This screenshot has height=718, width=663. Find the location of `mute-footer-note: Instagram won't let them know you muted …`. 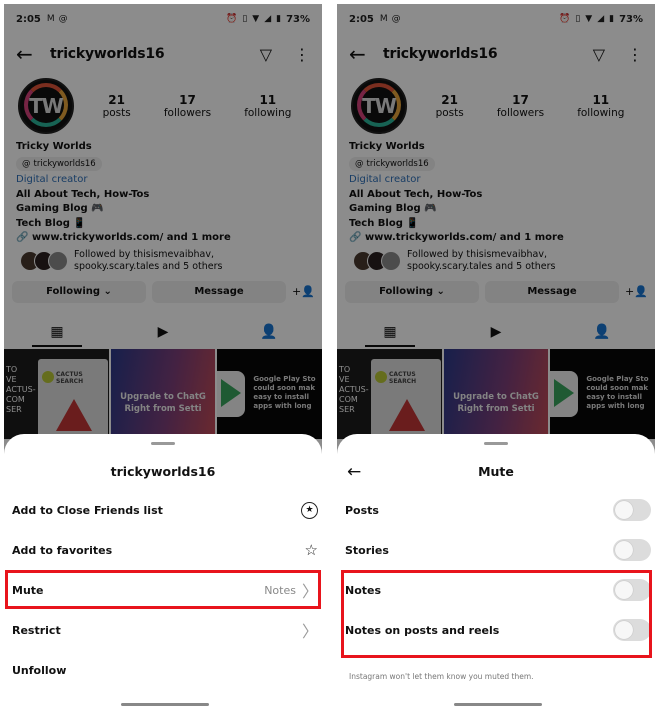

mute-footer-note: Instagram won't let them know you muted … is located at coordinates (441, 676).